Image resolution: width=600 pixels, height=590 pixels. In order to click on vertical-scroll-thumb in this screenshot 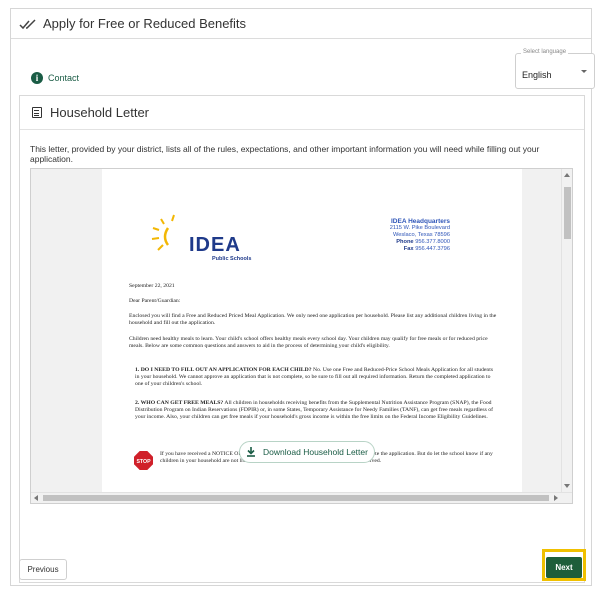, I will do `click(567, 213)`.